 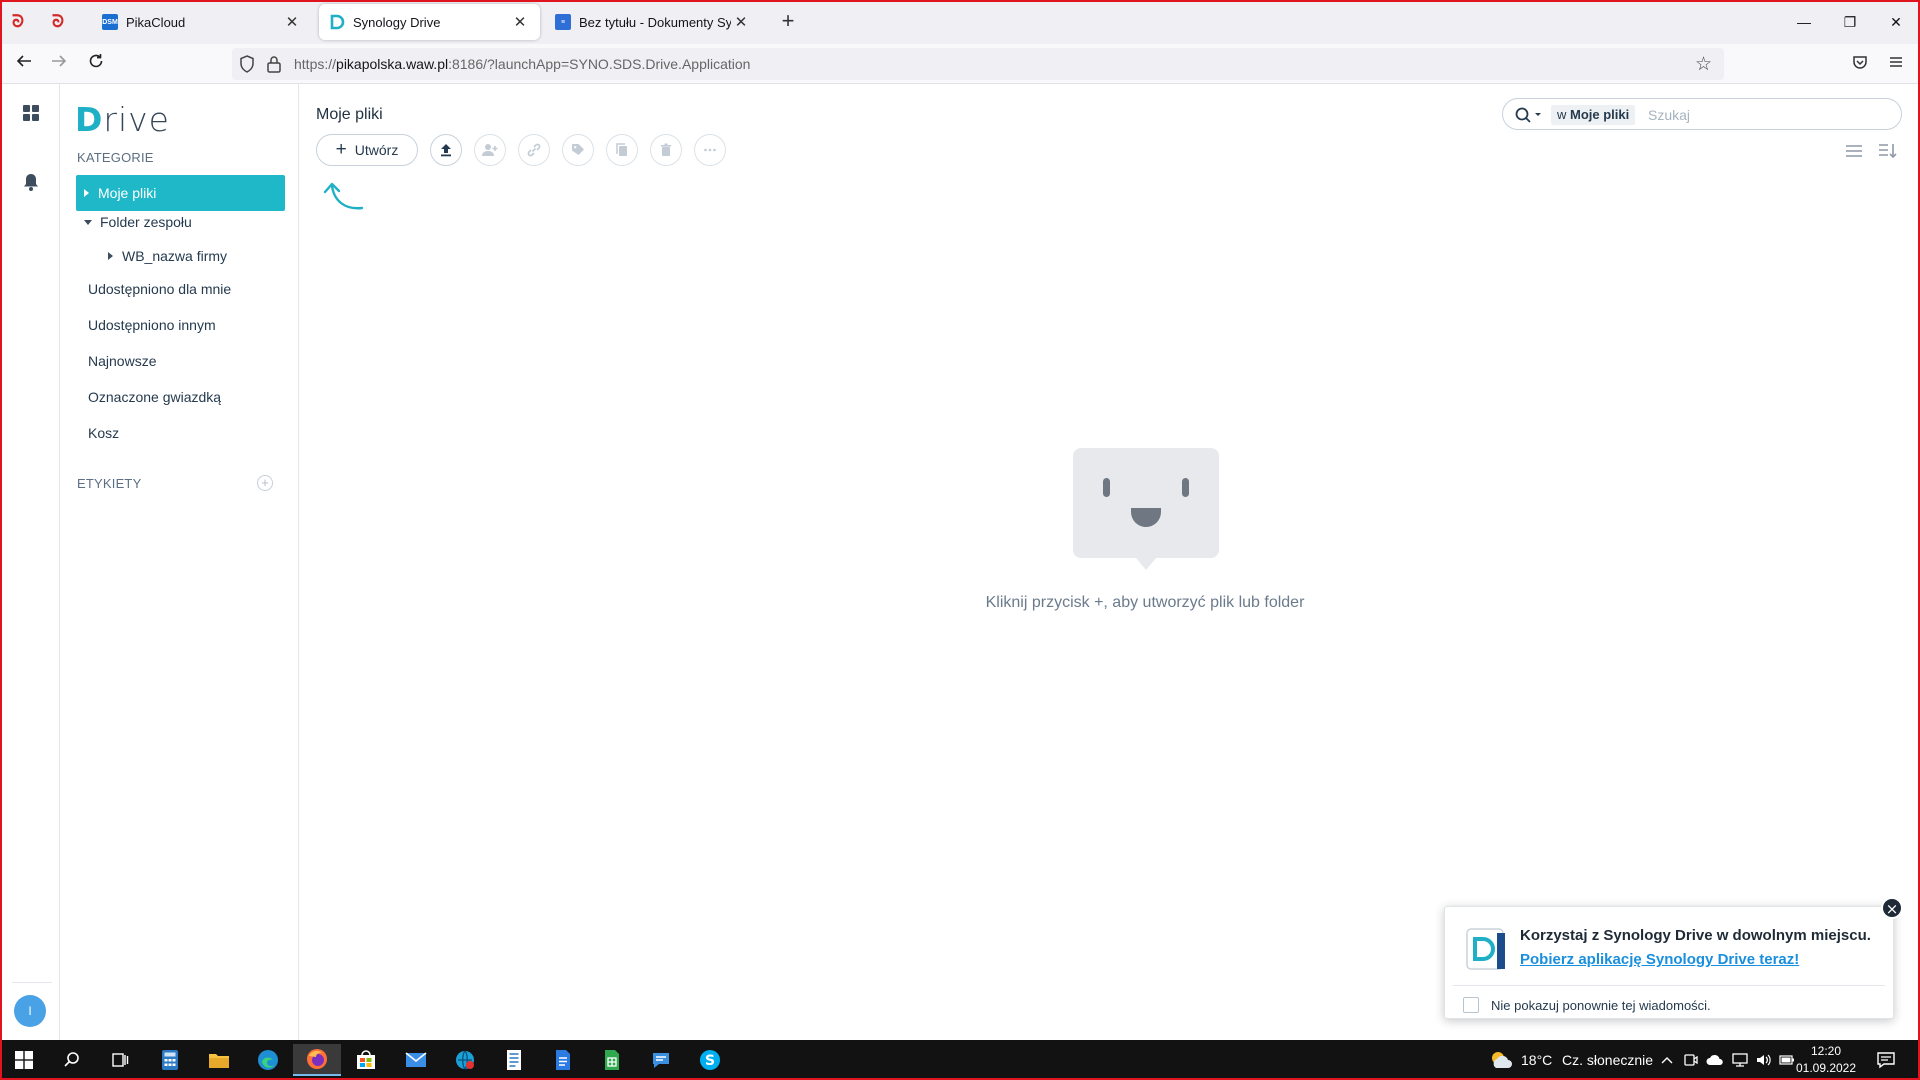 I want to click on cloud-sync-icon, so click(x=1715, y=1060).